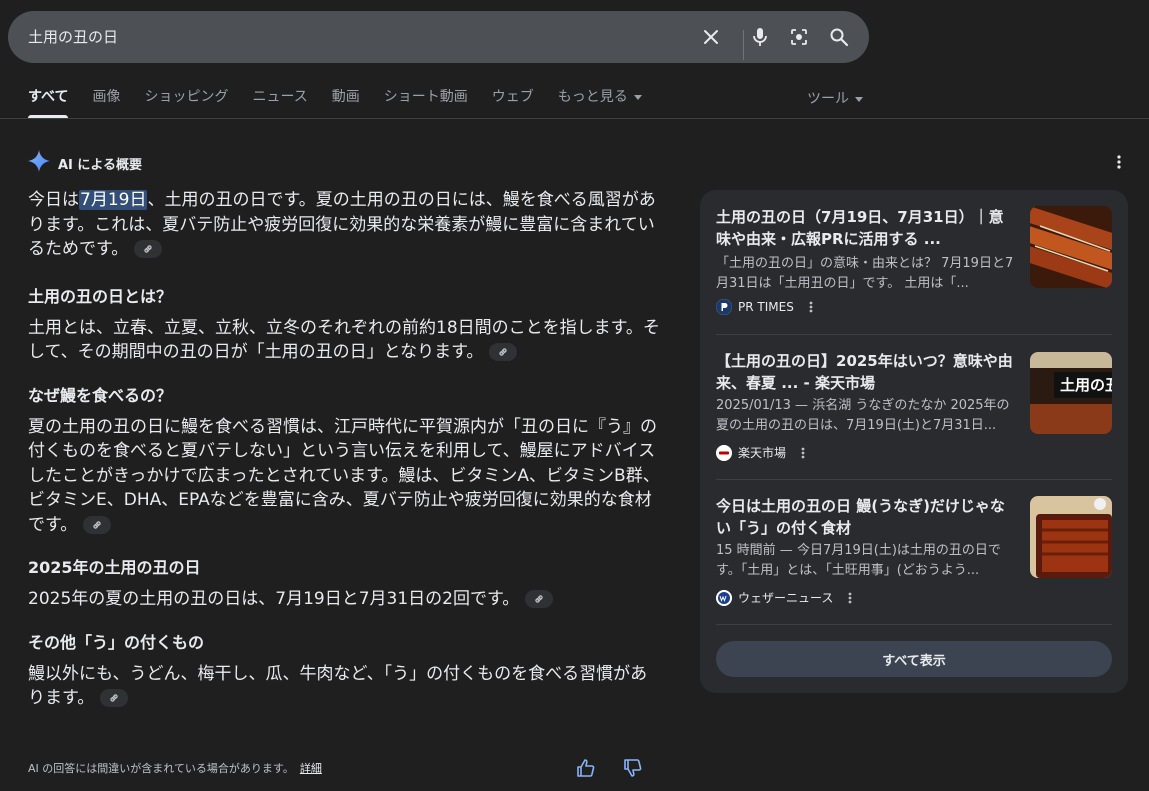  Describe the element at coordinates (425, 97) in the screenshot. I see `tab-label: ショート動画` at that location.